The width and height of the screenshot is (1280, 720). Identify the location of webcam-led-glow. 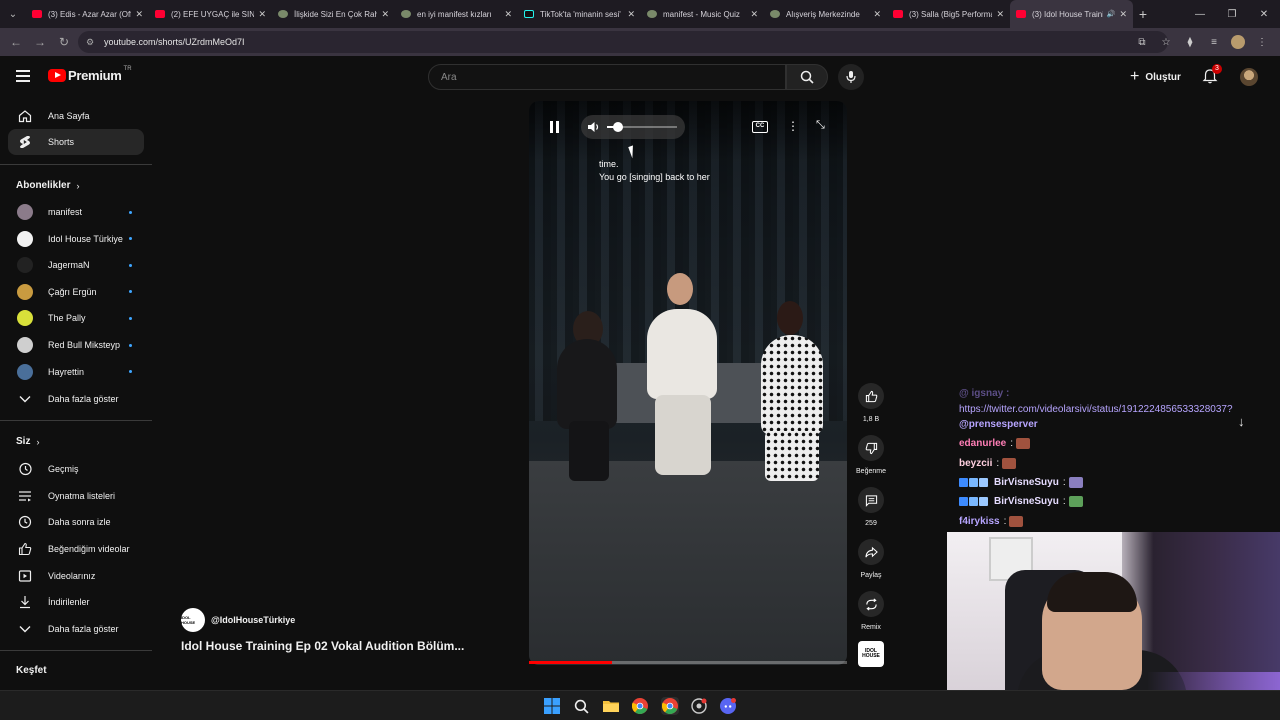
(1213, 681).